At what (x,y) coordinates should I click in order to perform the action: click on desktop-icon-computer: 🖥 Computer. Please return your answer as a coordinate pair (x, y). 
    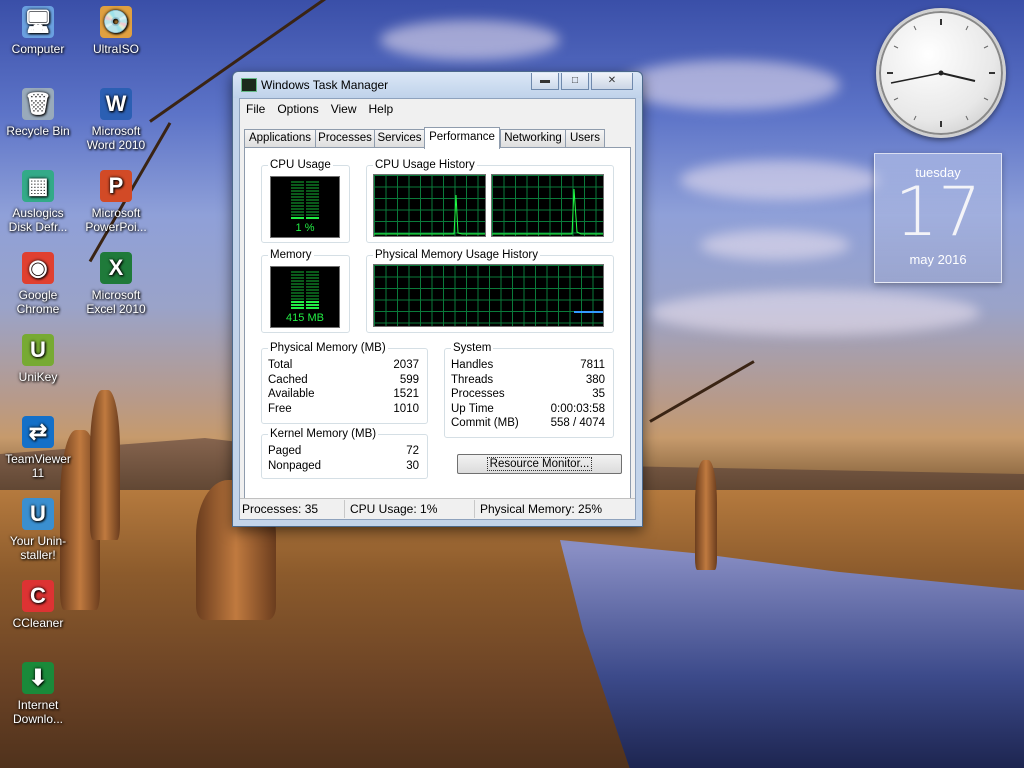
    Looking at the image, I should click on (38, 31).